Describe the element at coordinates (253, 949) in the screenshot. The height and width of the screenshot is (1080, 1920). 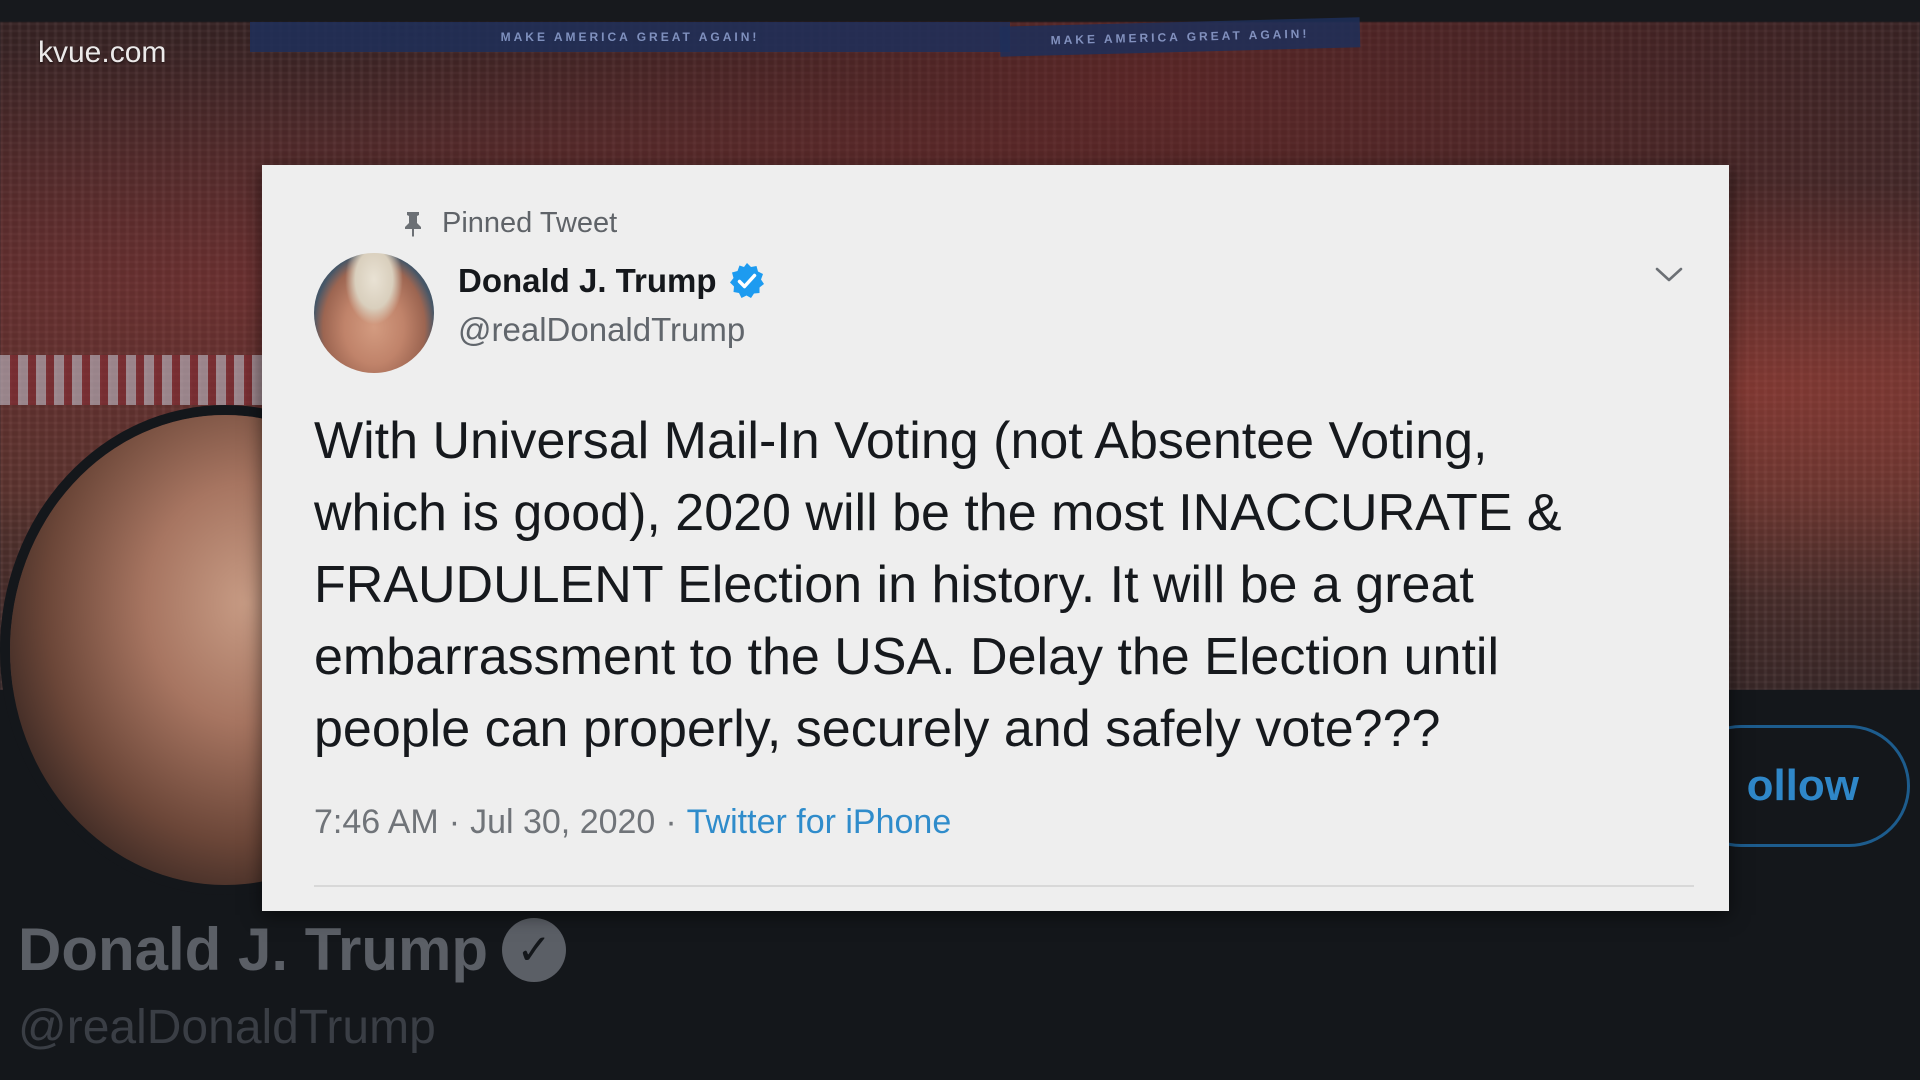
I see `profile-name-text: Donald J. Trump` at that location.